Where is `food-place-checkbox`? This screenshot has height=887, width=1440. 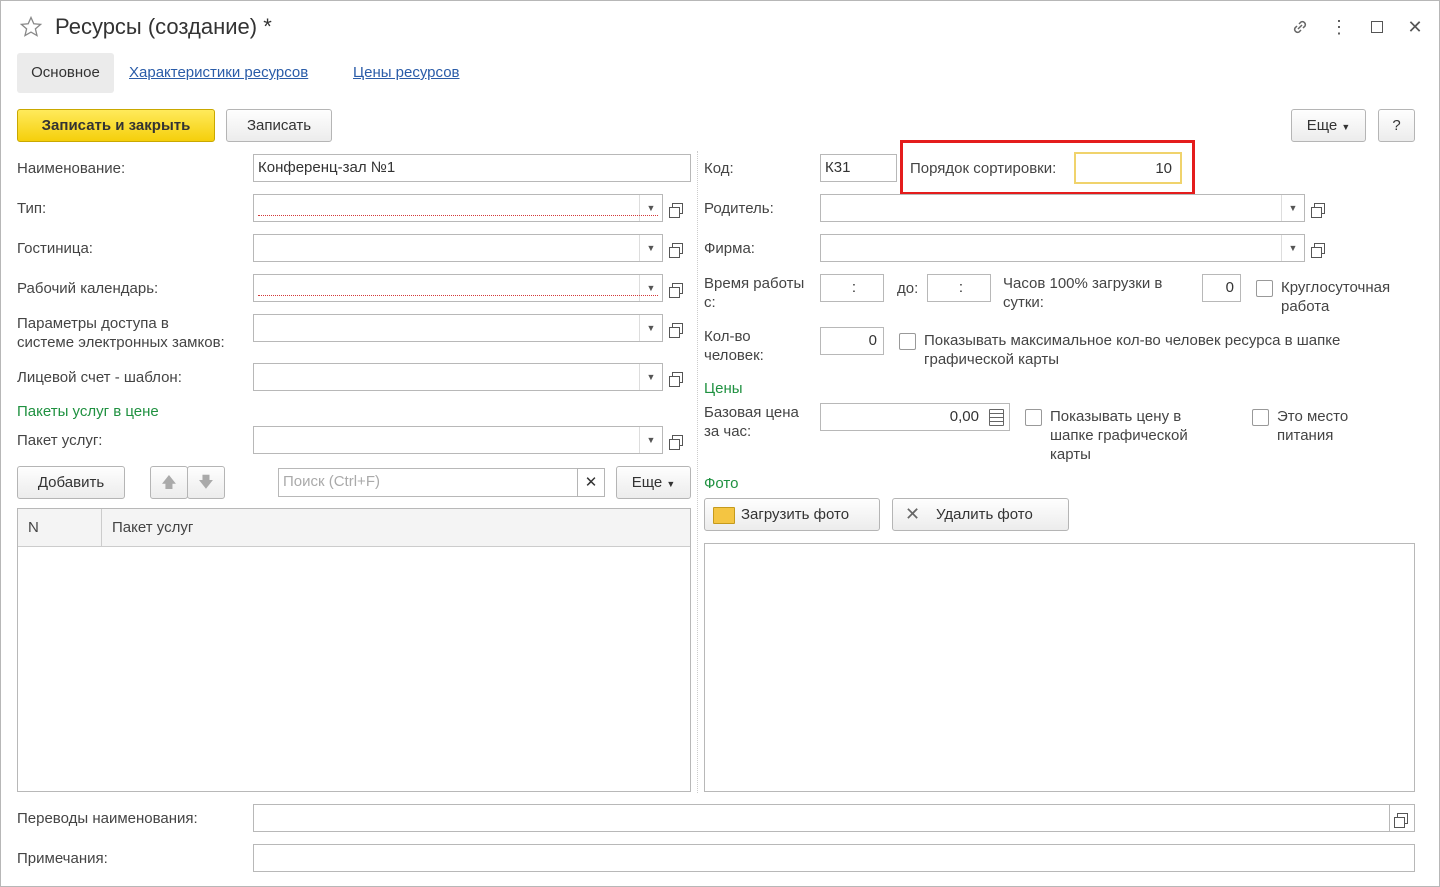 food-place-checkbox is located at coordinates (1260, 417).